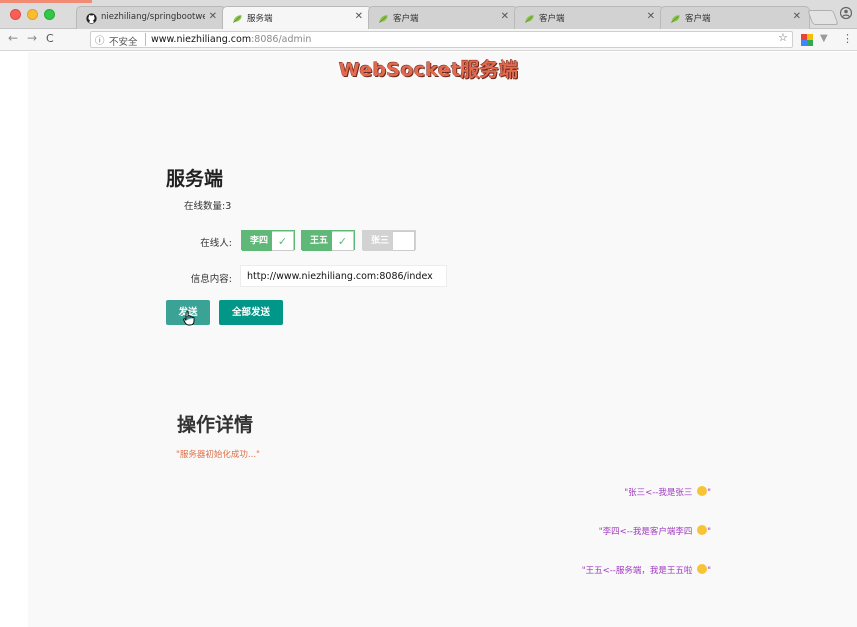 The height and width of the screenshot is (627, 857). Describe the element at coordinates (281, 39) in the screenshot. I see `url-path: :8086/admin` at that location.